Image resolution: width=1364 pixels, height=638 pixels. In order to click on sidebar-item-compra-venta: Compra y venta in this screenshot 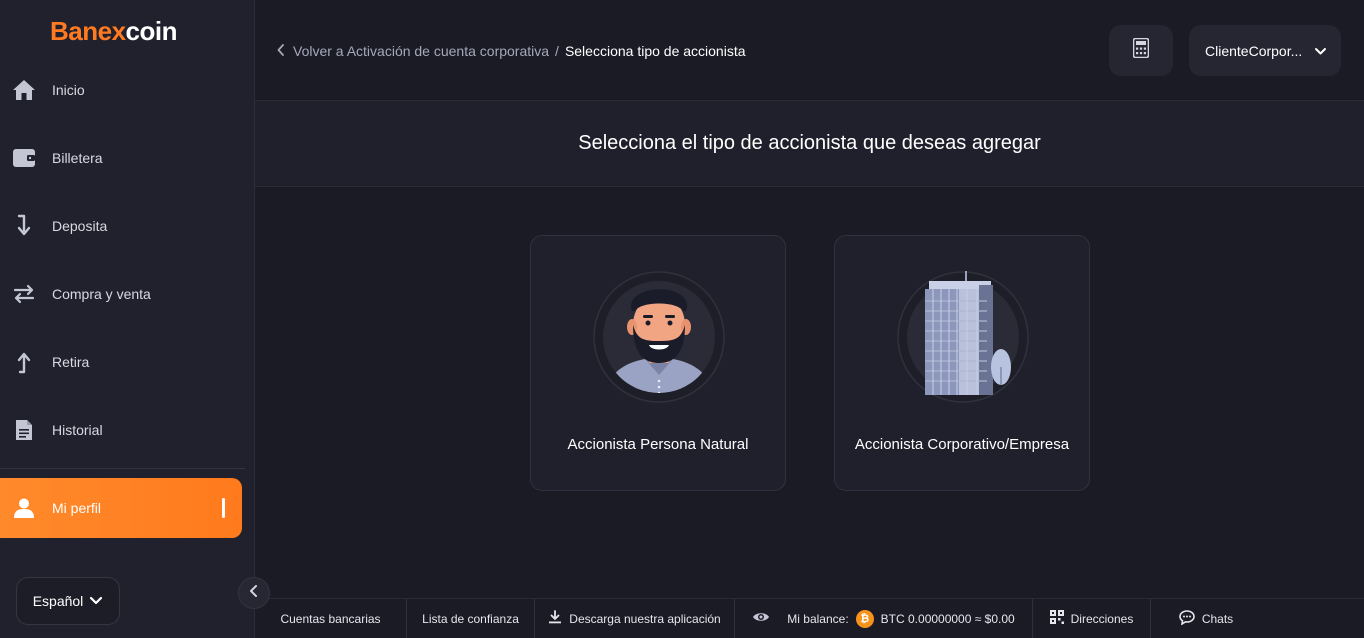, I will do `click(127, 294)`.